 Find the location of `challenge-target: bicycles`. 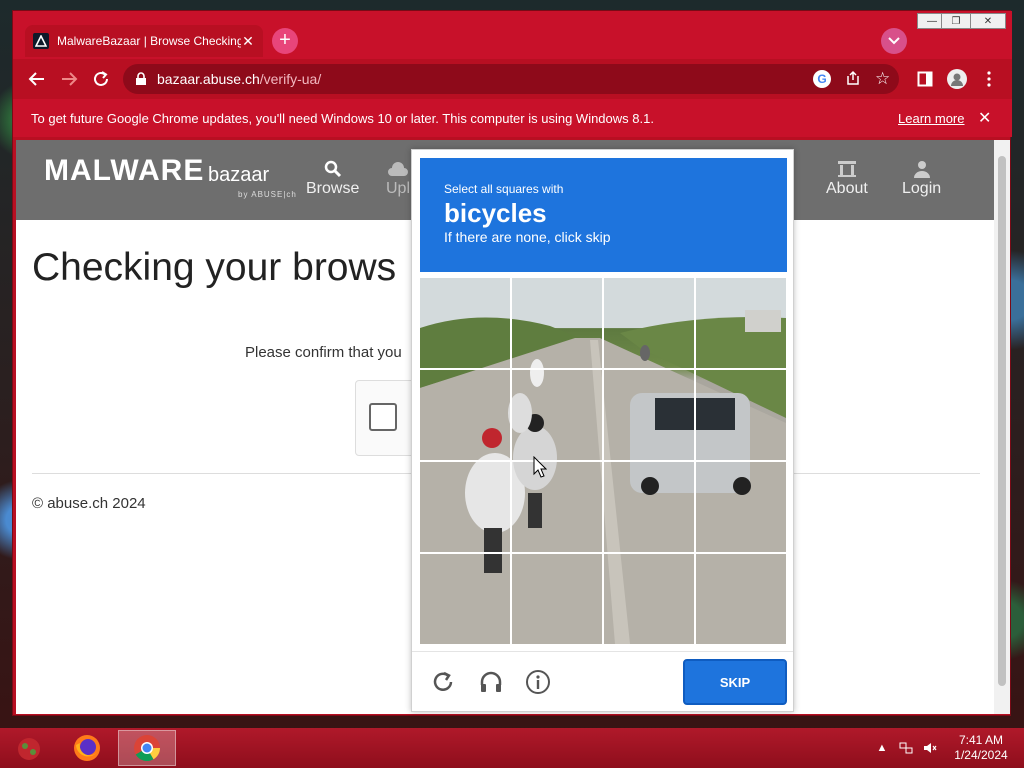

challenge-target: bicycles is located at coordinates (495, 213).